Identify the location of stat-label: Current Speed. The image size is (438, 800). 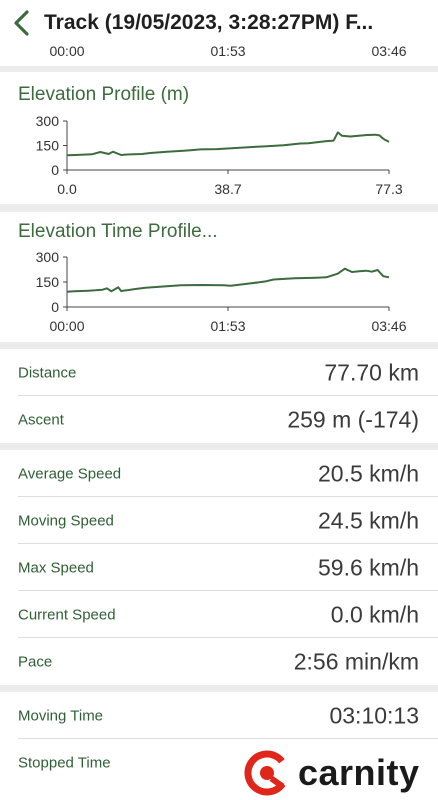
(67, 614).